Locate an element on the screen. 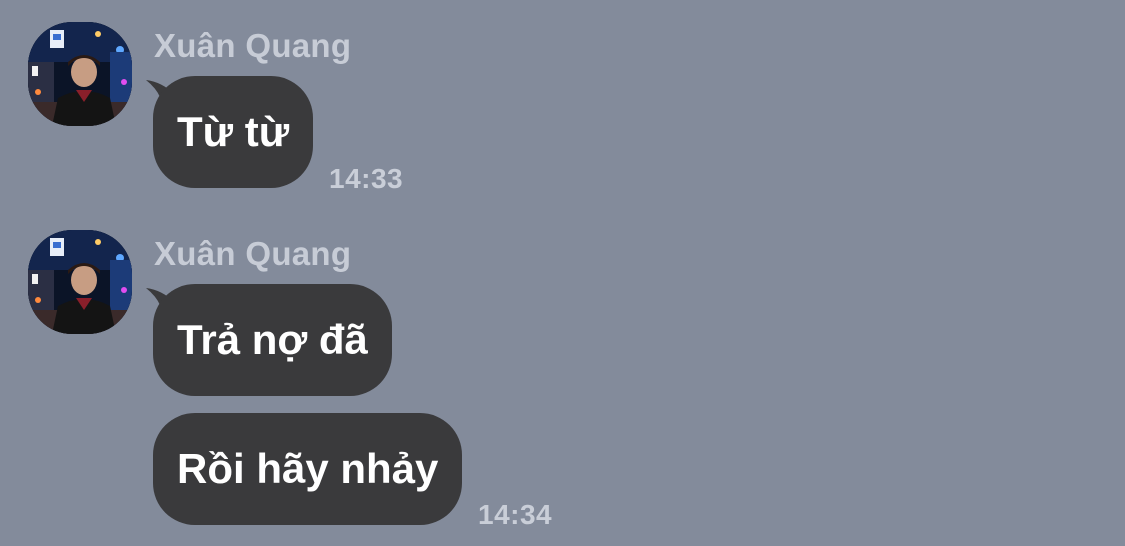 The image size is (1125, 546). message-text: Trả nợ đã is located at coordinates (272, 339).